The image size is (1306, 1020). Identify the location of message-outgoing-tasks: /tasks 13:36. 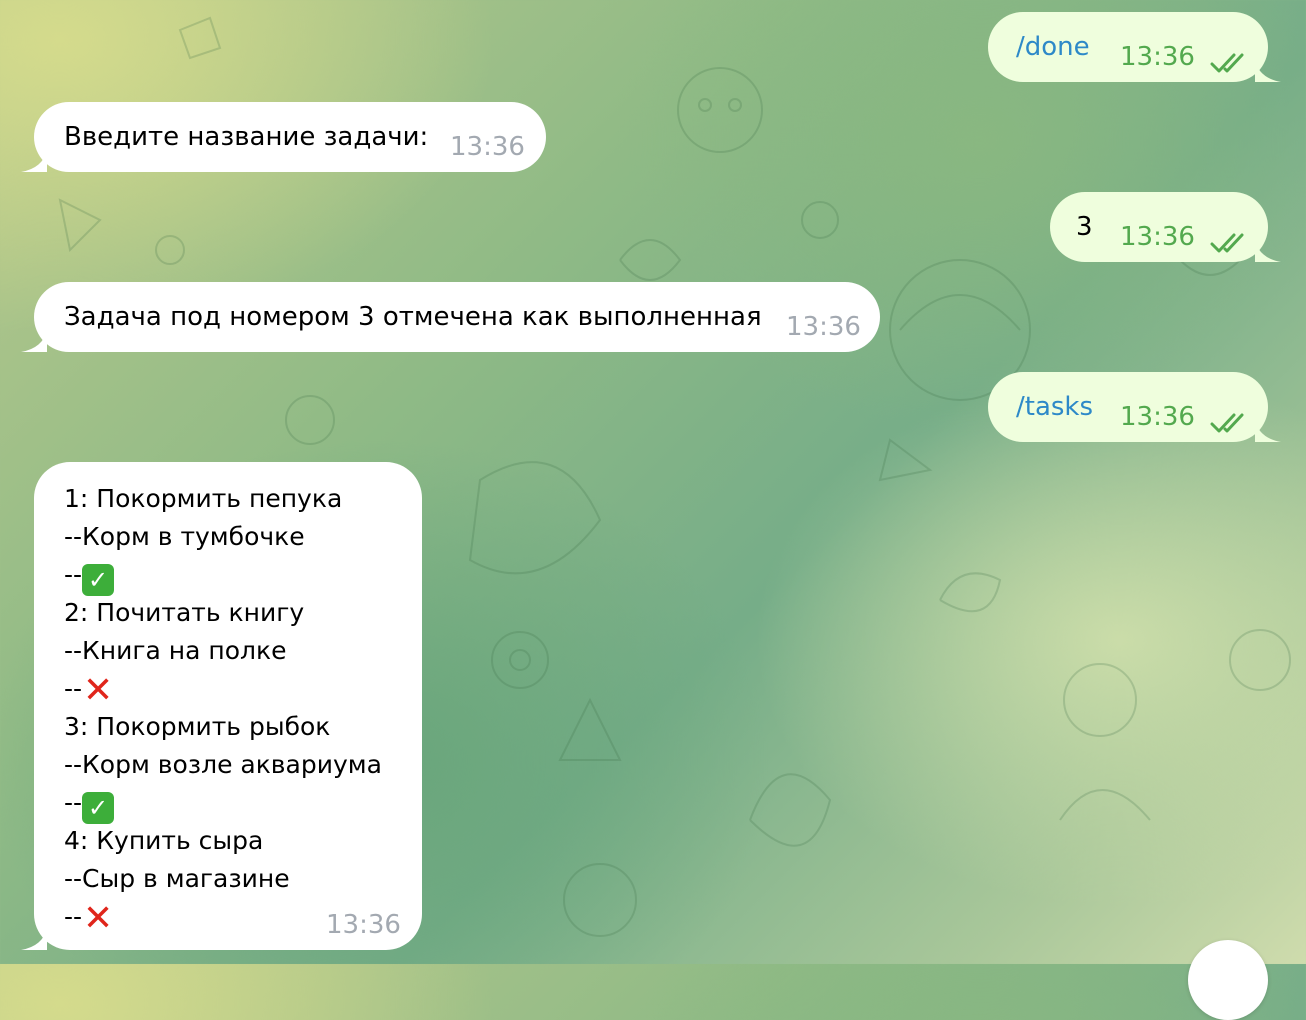
(1134, 407).